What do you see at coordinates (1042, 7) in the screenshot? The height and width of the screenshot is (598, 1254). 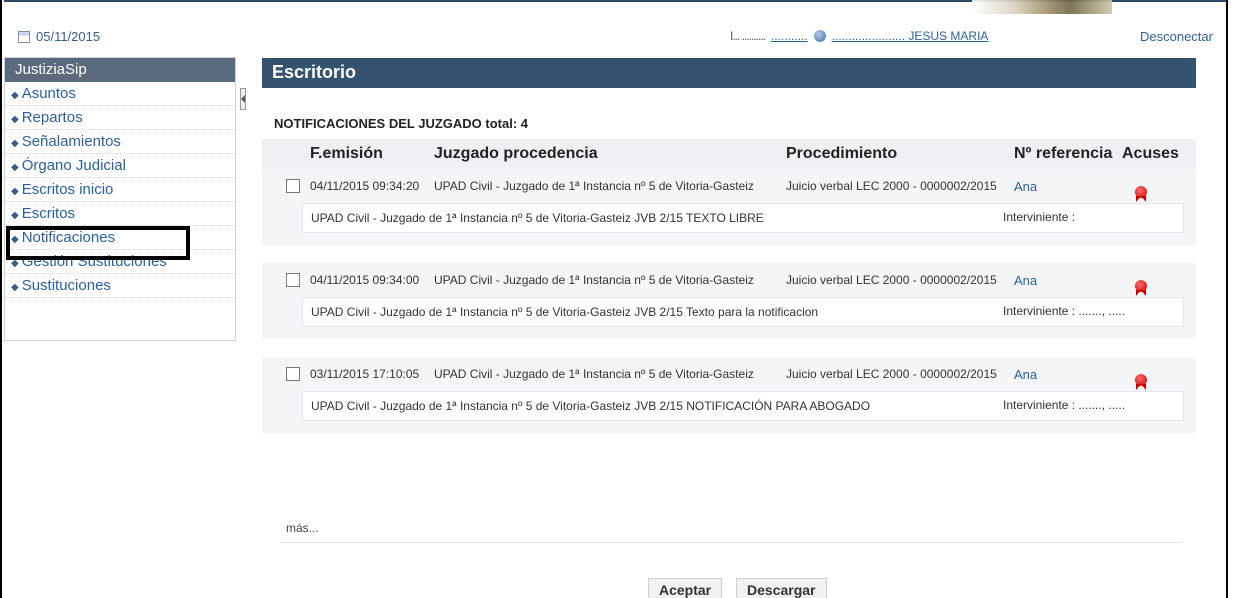 I see `header-decoration` at bounding box center [1042, 7].